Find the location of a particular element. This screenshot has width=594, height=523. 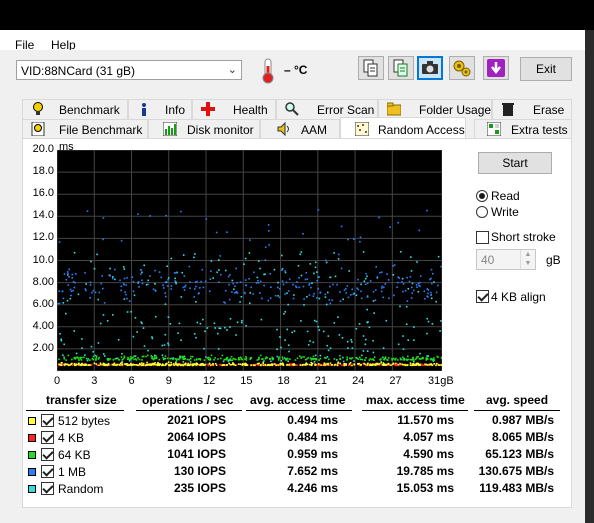

options-button is located at coordinates (462, 68).